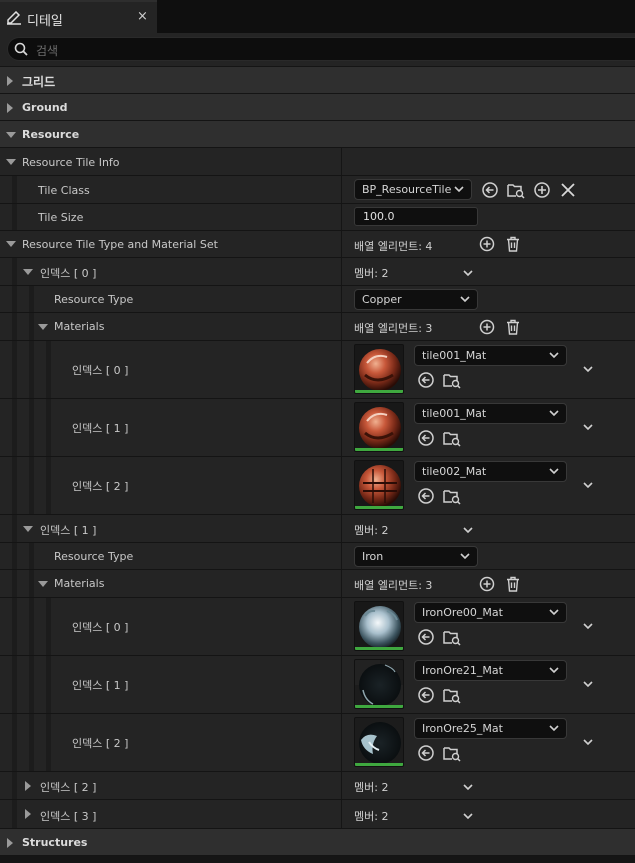 The width and height of the screenshot is (635, 863). What do you see at coordinates (317, 842) in the screenshot?
I see `category-structures: Structures` at bounding box center [317, 842].